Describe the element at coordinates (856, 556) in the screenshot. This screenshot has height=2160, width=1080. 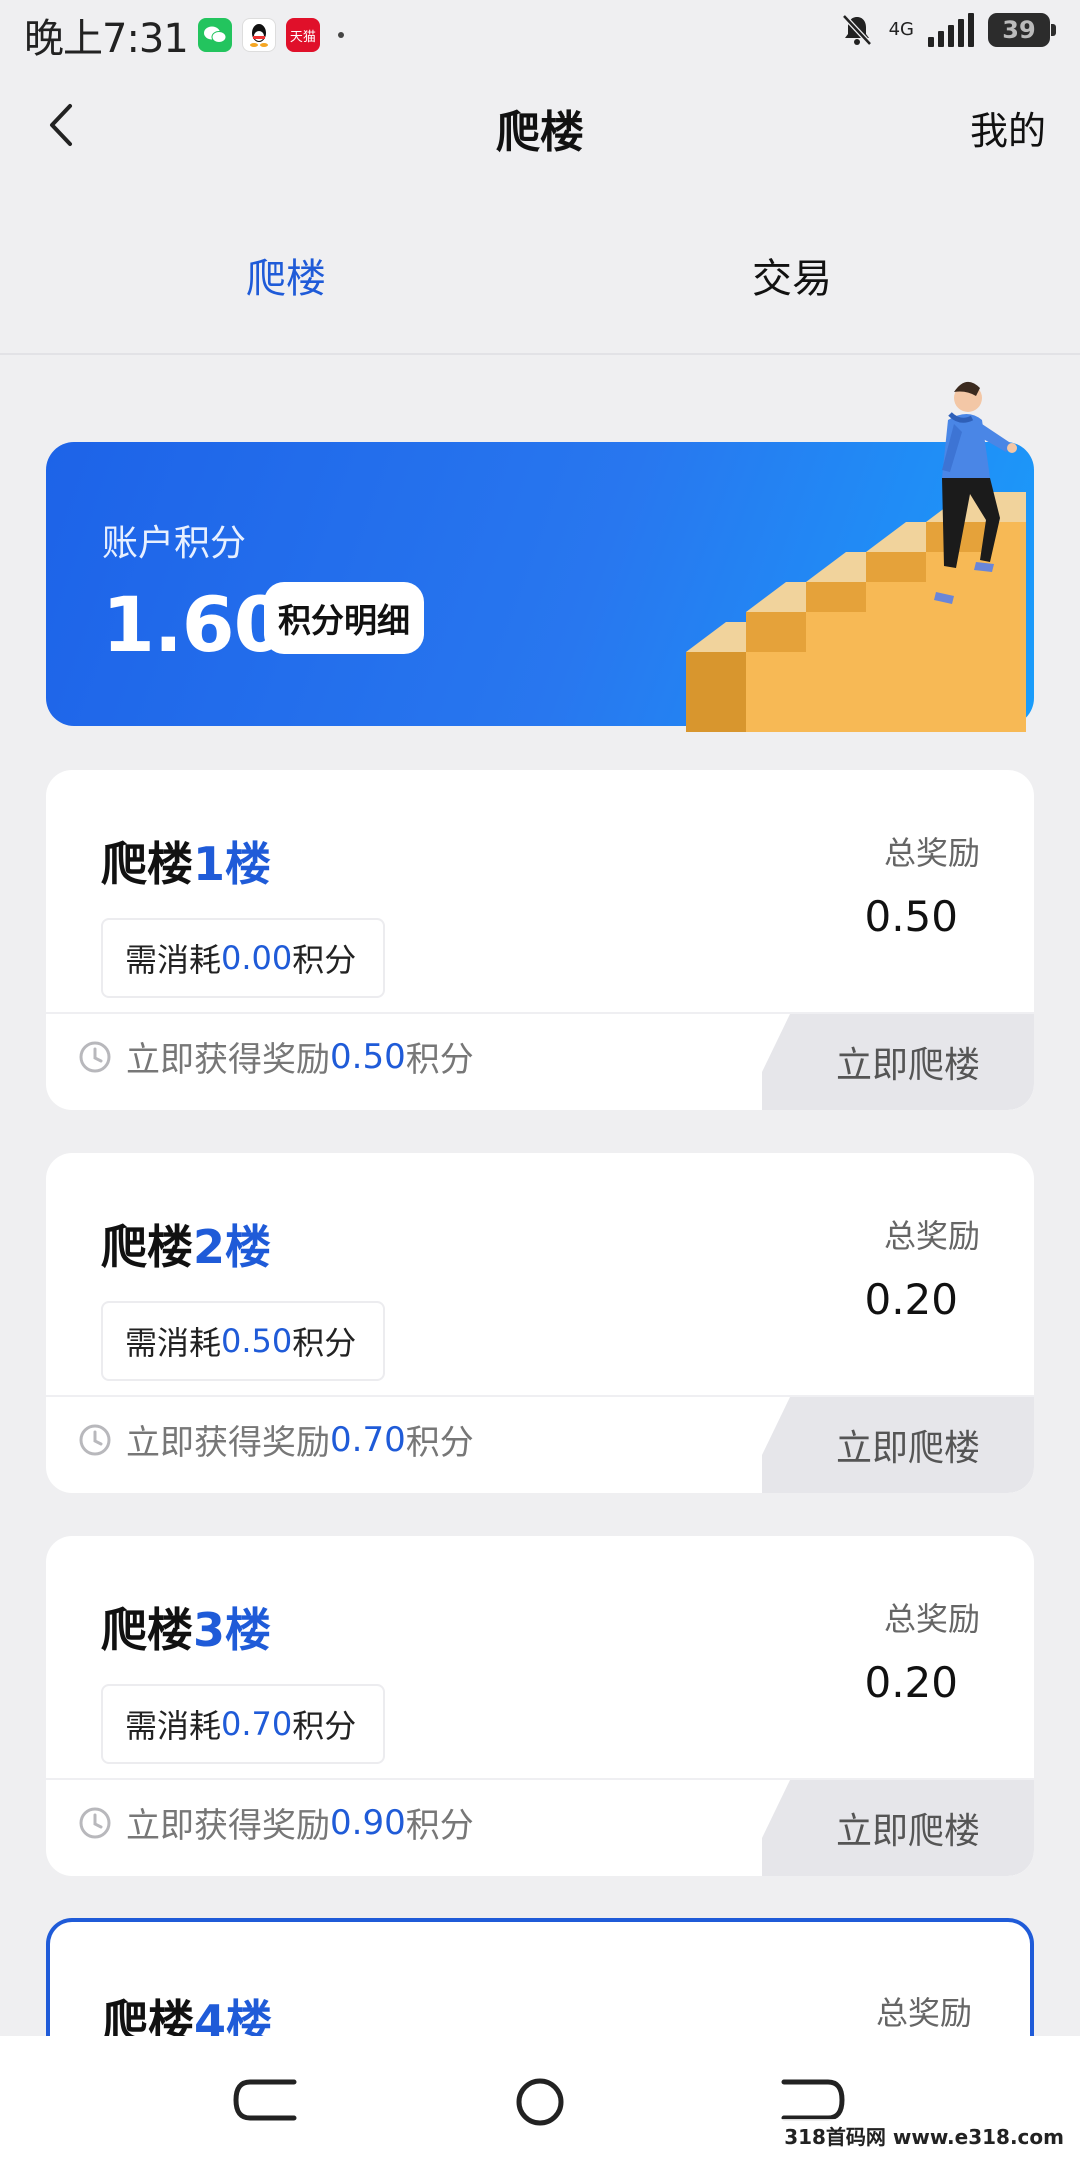
I see `stairs-climber-illustration` at that location.